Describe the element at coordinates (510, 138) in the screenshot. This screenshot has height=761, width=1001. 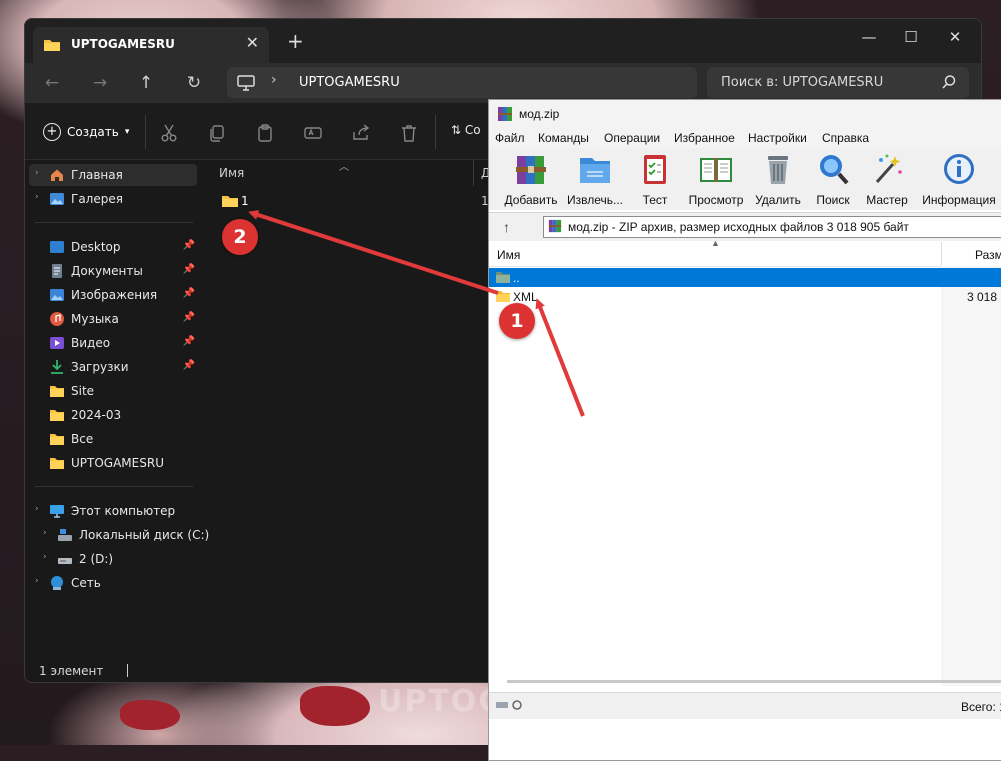
I see `menu-file: Файл` at that location.